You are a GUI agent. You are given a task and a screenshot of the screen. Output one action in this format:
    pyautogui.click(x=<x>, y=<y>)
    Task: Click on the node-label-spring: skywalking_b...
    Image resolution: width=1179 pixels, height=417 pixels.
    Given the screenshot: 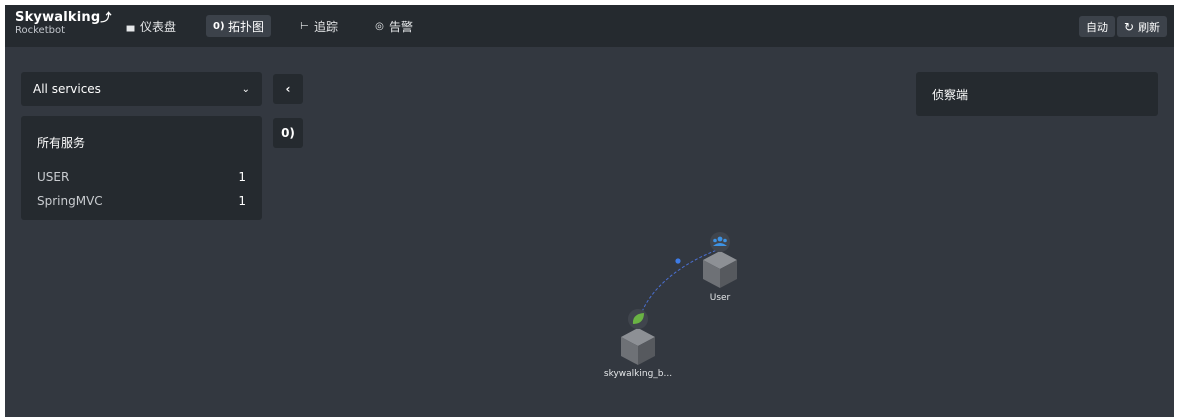 What is the action you would take?
    pyautogui.click(x=638, y=374)
    